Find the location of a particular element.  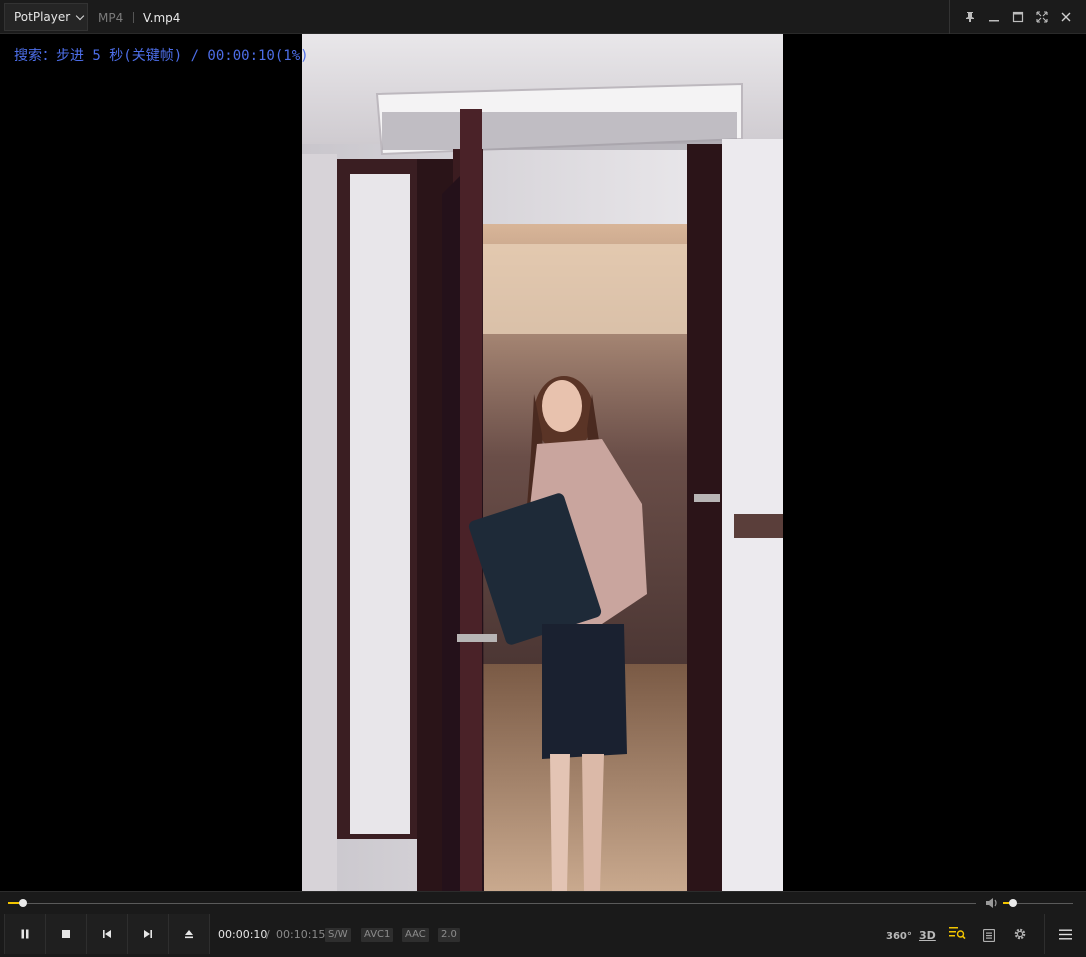

vr-360-button: 360° is located at coordinates (899, 933).